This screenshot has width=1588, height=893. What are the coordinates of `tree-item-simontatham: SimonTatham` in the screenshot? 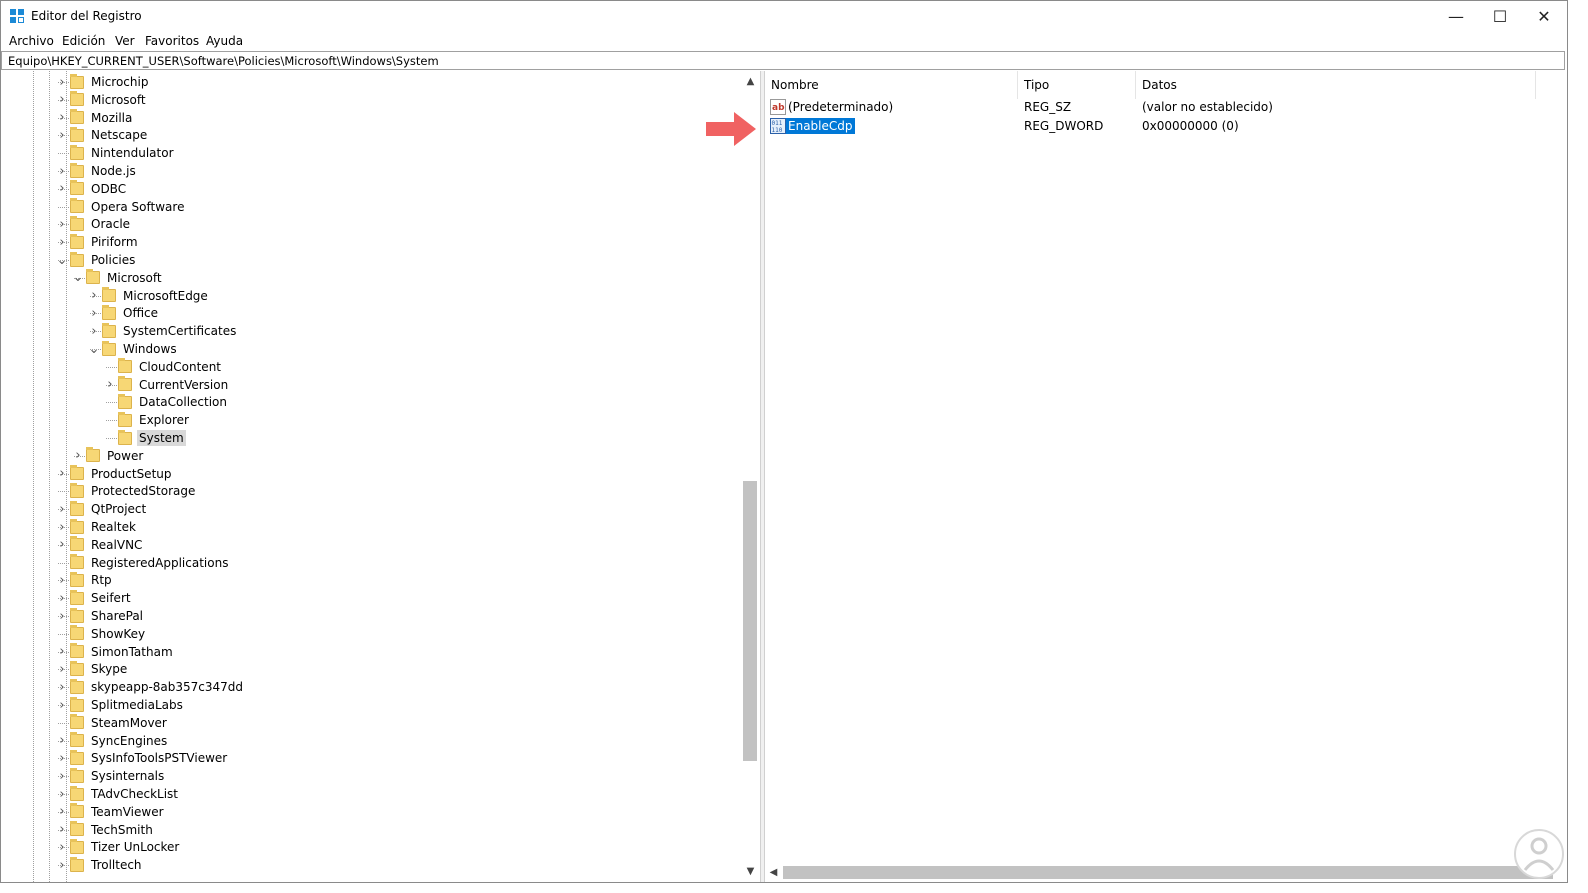 It's located at (122, 652).